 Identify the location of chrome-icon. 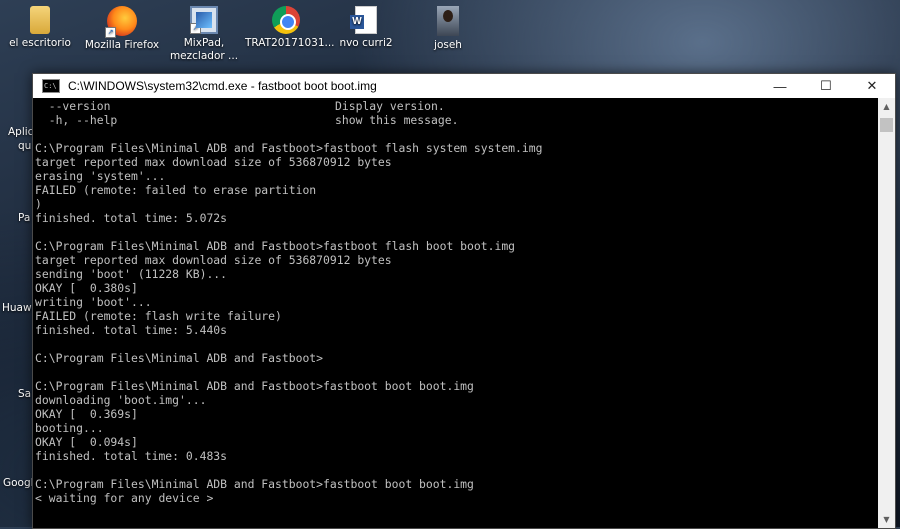
(286, 20).